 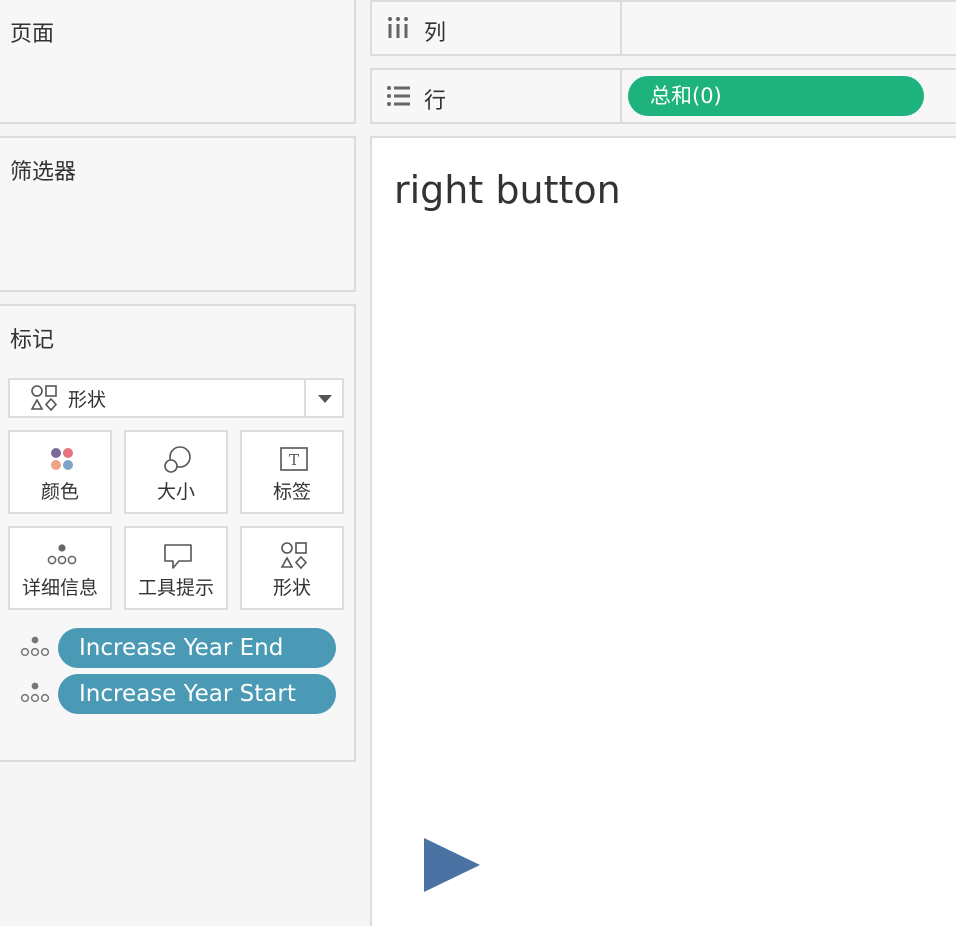 What do you see at coordinates (178, 62) in the screenshot?
I see `pages-card: 页面` at bounding box center [178, 62].